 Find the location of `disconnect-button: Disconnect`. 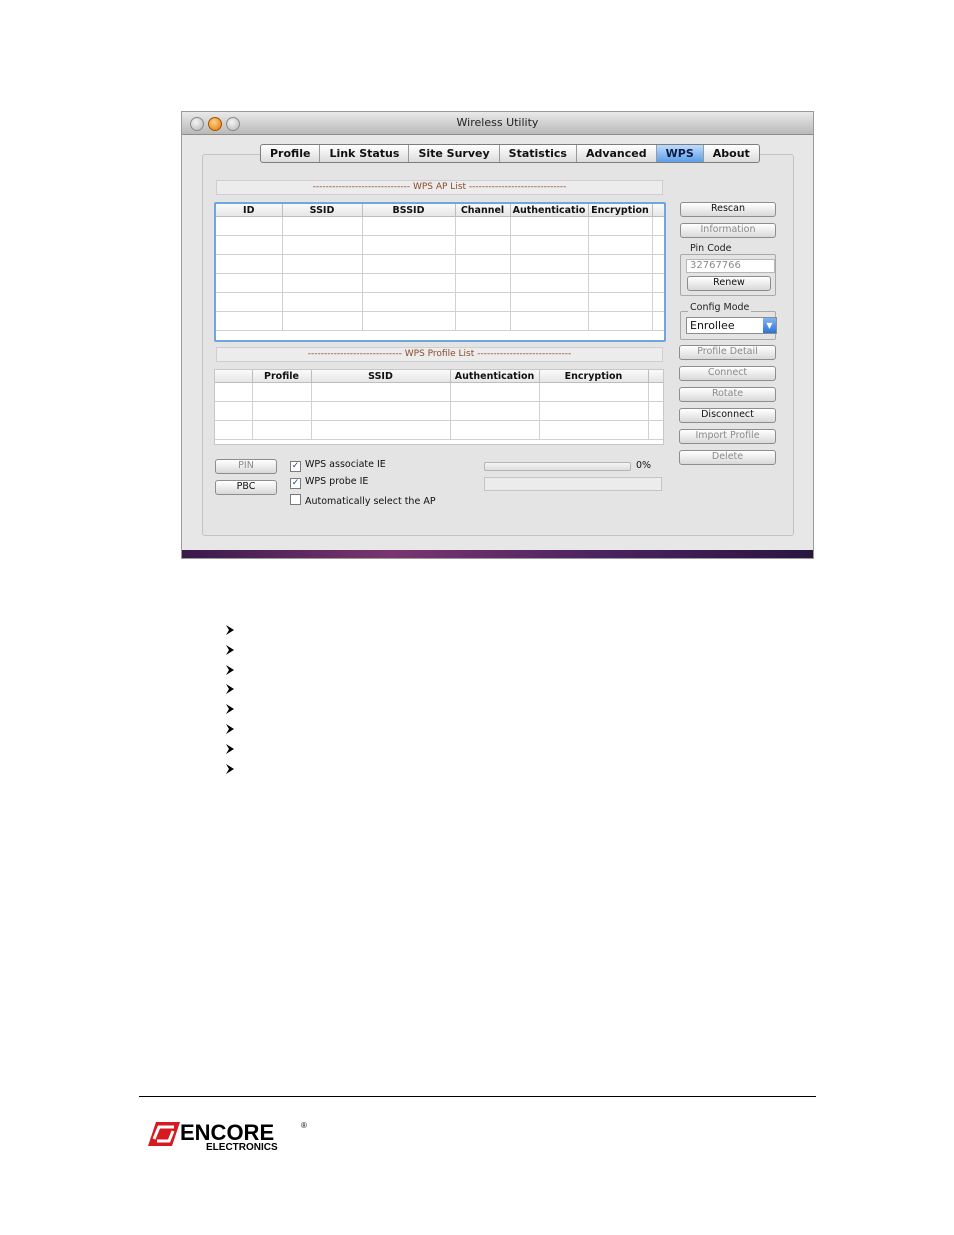

disconnect-button: Disconnect is located at coordinates (727, 415).